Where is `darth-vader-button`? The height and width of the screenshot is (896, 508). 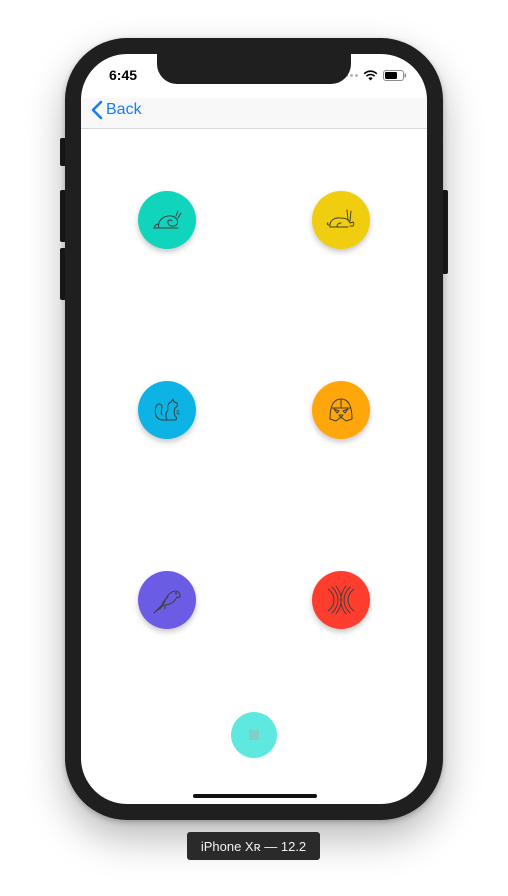 darth-vader-button is located at coordinates (341, 410).